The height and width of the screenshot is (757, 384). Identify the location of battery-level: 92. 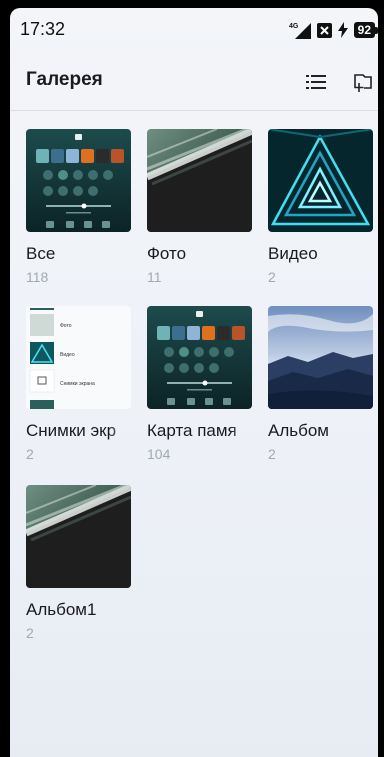
(364, 30).